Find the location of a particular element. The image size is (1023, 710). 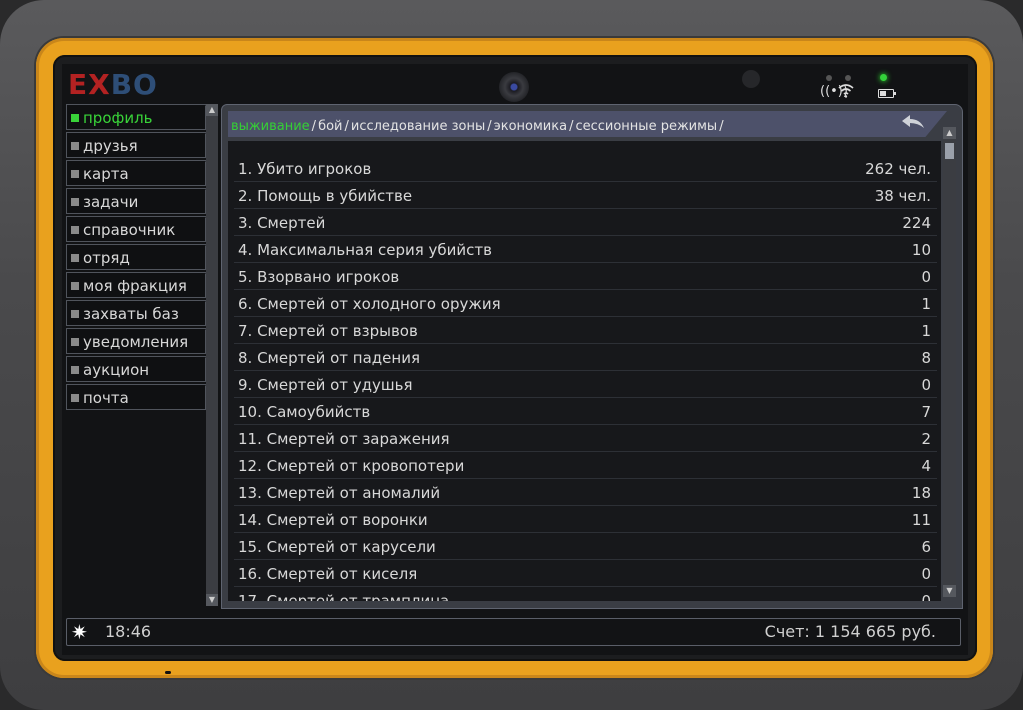

sidebar-scrollbar: ▲ ▼ is located at coordinates (212, 355).